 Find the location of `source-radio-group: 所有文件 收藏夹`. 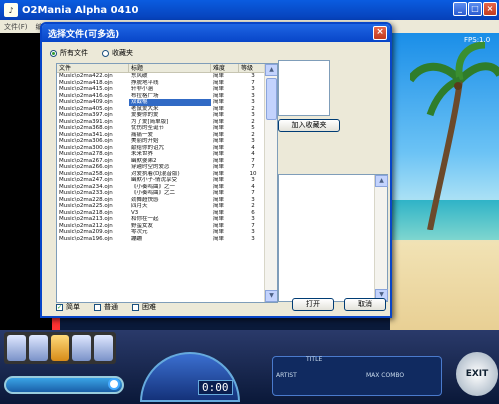

source-radio-group: 所有文件 收藏夹 is located at coordinates (91, 53).